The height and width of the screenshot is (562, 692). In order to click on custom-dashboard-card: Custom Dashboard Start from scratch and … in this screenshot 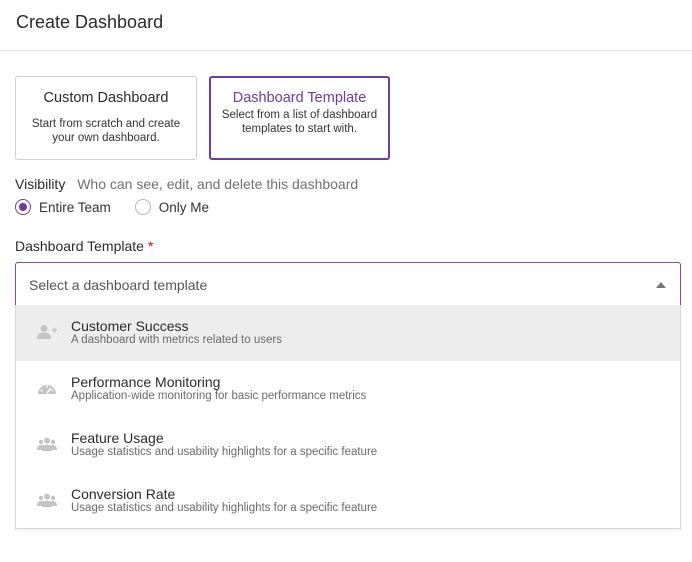, I will do `click(106, 118)`.